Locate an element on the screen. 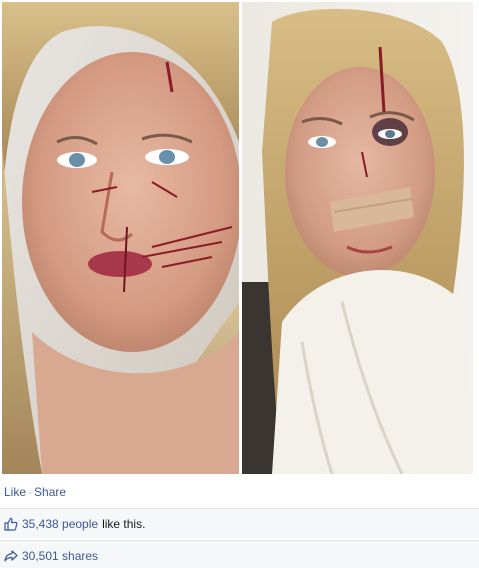 Image resolution: width=479 pixels, height=568 pixels. shares-count-link: 30,501 shares is located at coordinates (60, 556).